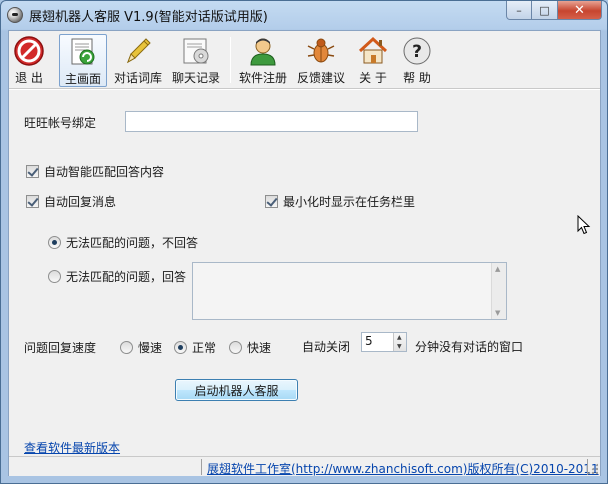  Describe the element at coordinates (304, 89) in the screenshot. I see `toolbar-divider` at that location.